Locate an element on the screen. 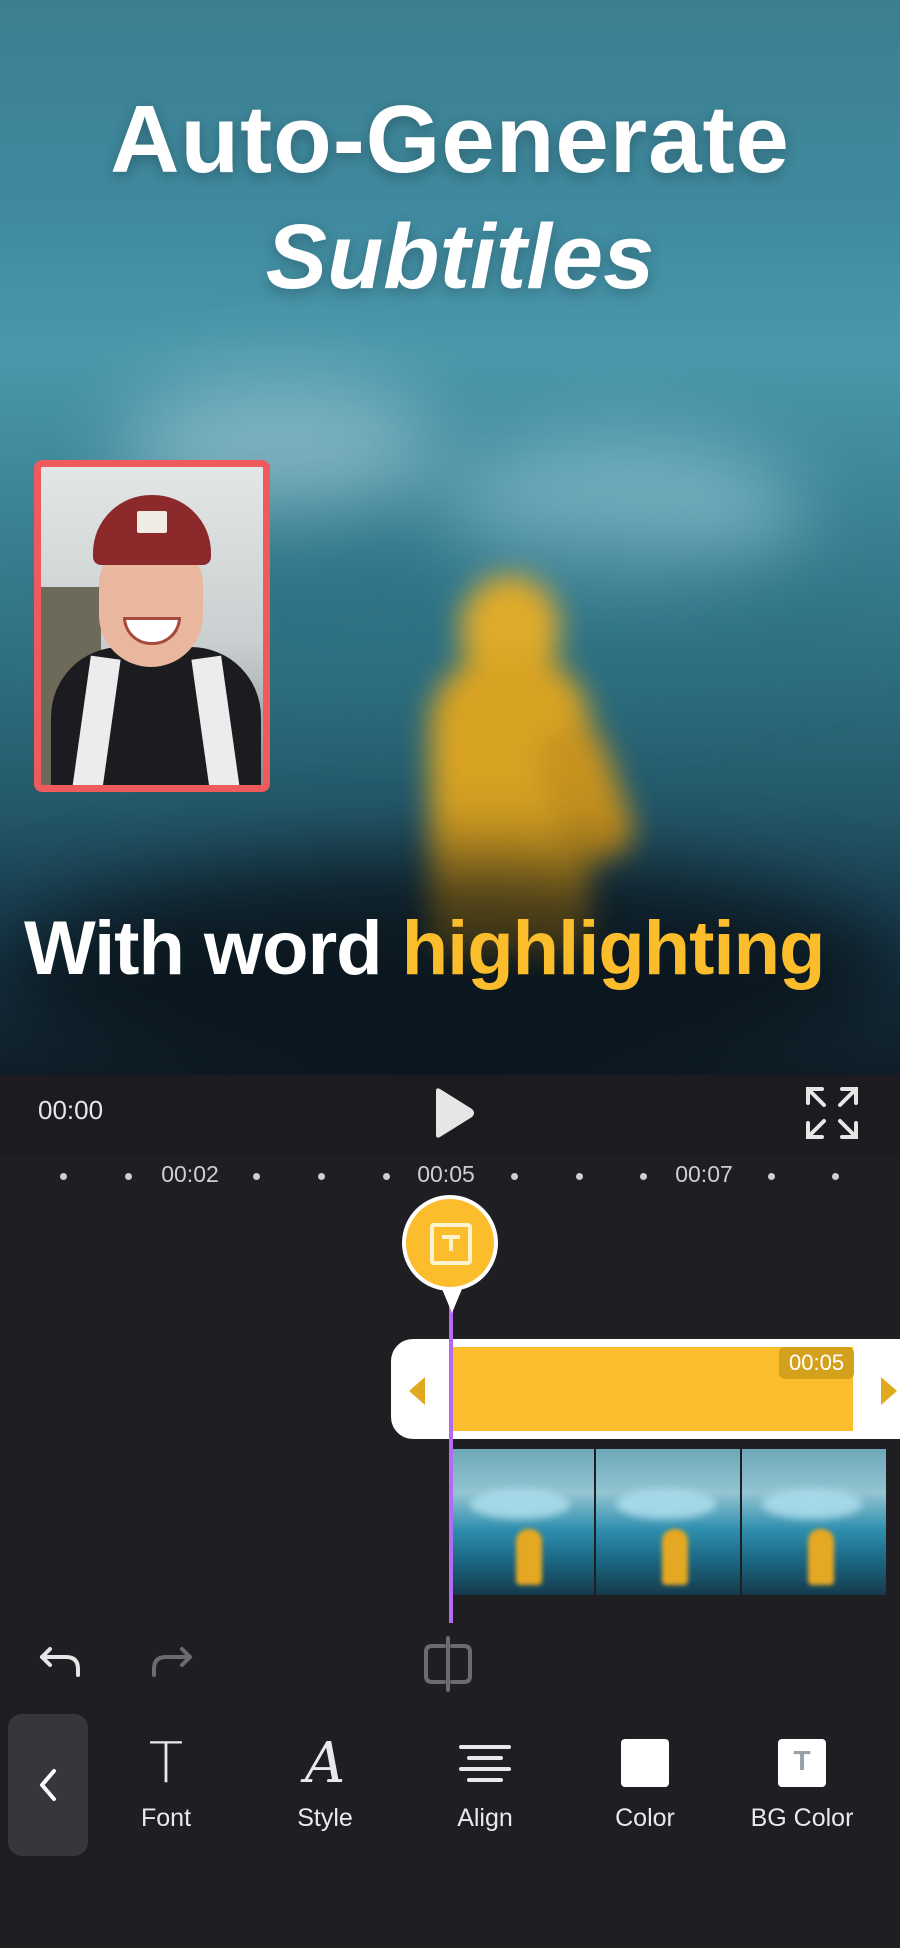 The image size is (900, 1948). tool-label: Align is located at coordinates (485, 1818).